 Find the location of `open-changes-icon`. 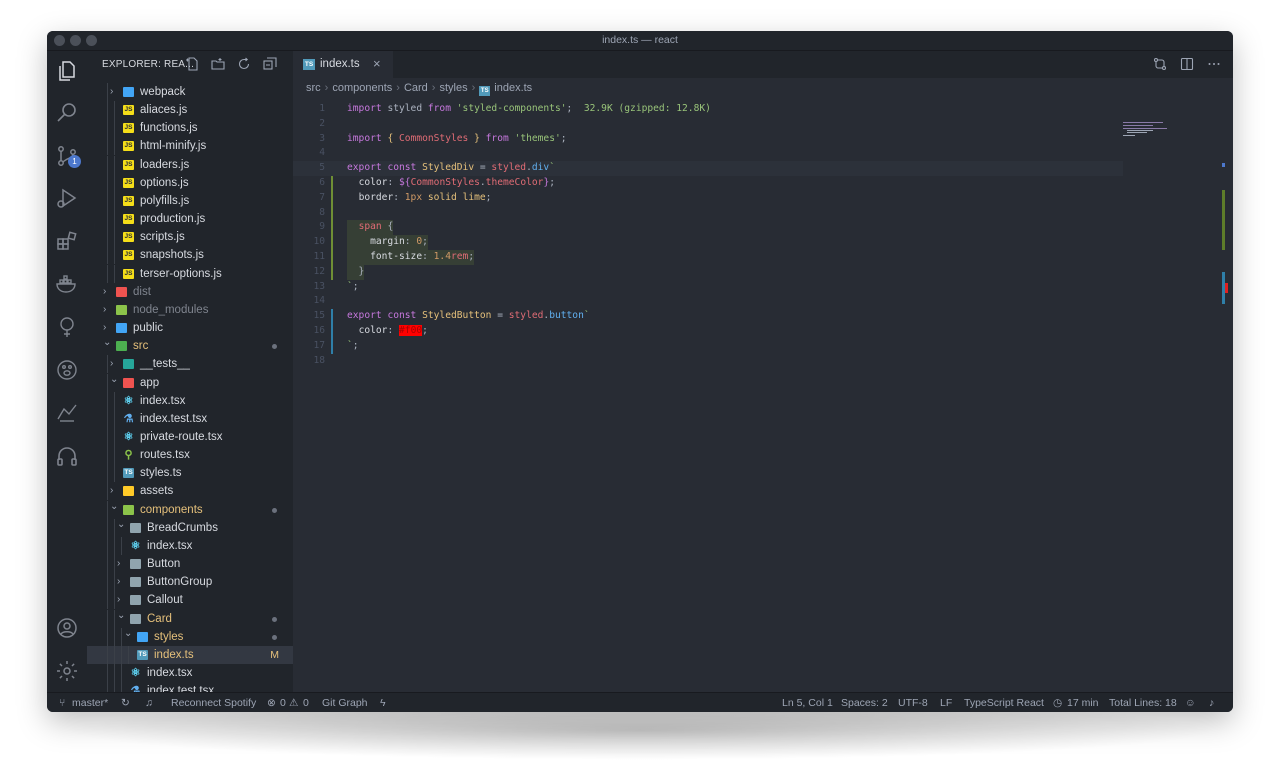

open-changes-icon is located at coordinates (1160, 64).